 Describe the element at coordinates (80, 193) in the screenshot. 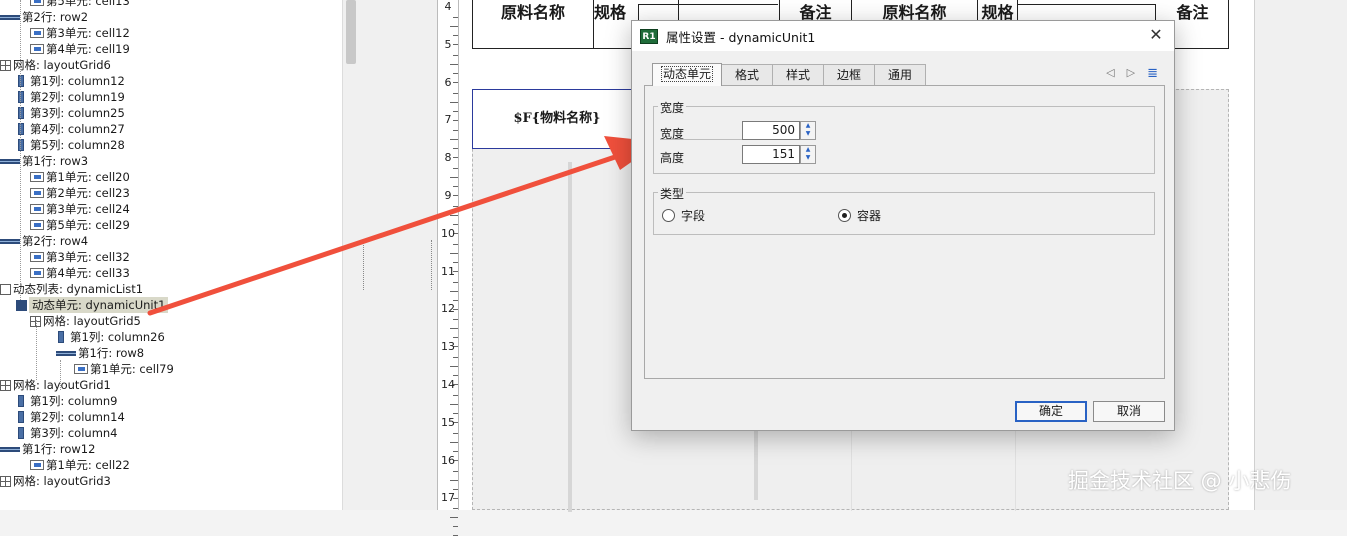

I see `tree-item: 第2单元: cell23` at that location.